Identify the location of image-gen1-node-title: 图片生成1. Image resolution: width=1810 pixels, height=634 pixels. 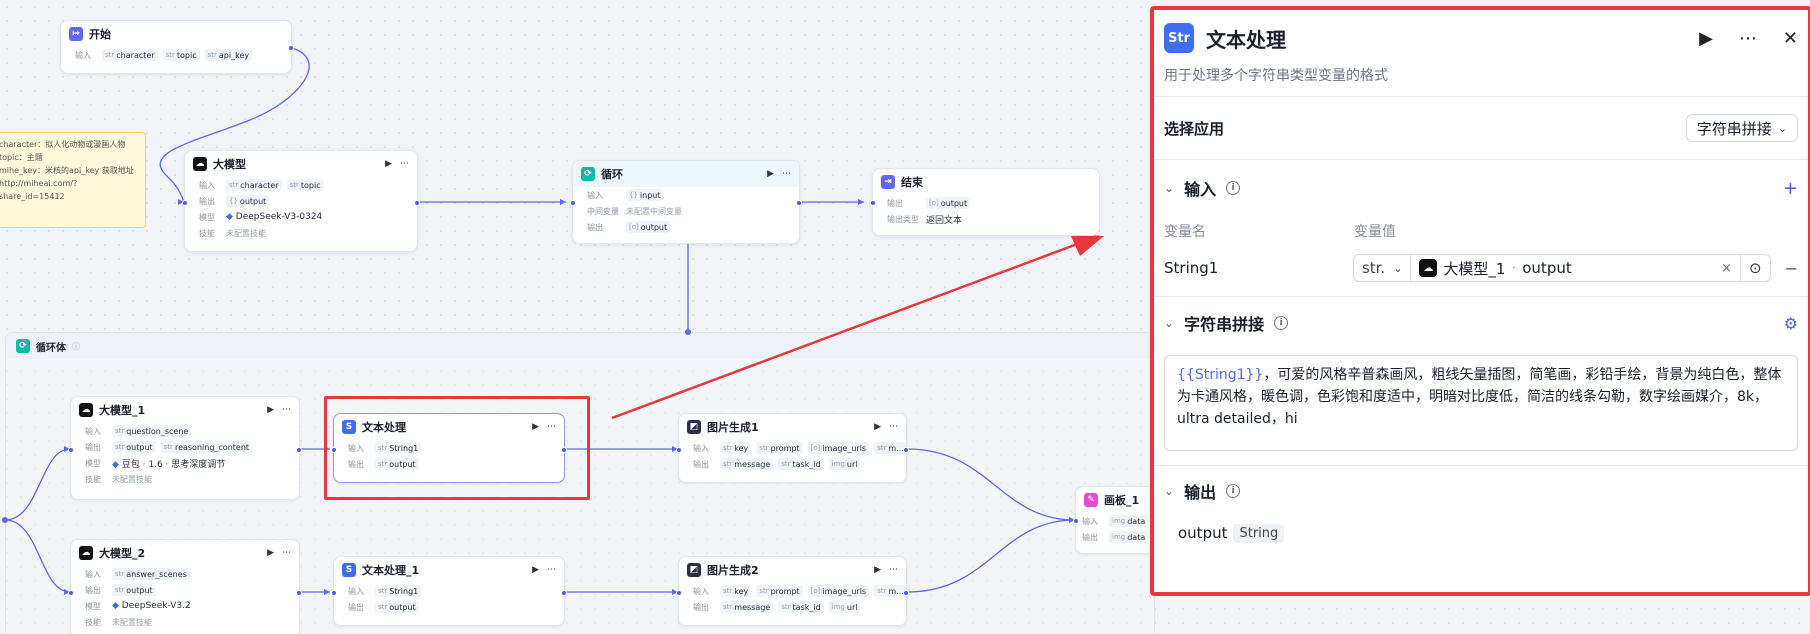
(733, 427).